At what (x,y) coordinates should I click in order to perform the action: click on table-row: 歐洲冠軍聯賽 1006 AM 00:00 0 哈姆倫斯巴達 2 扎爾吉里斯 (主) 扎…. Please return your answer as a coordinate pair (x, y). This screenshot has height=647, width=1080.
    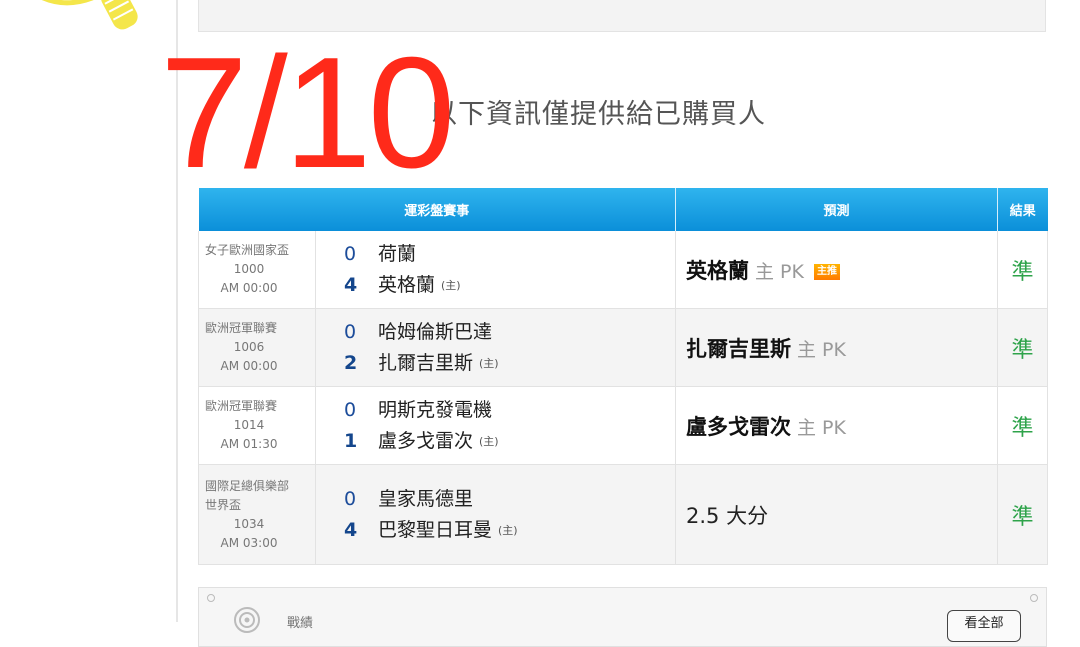
    Looking at the image, I should click on (623, 347).